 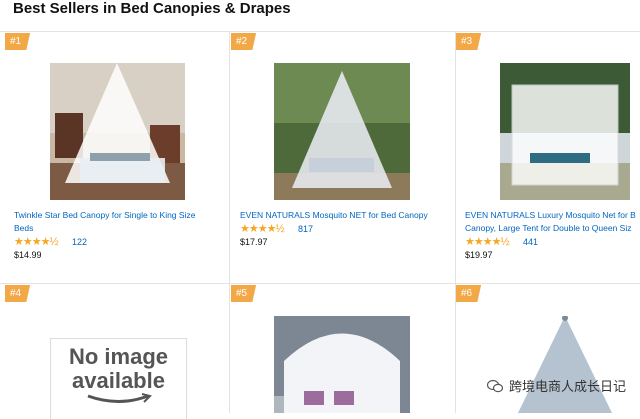 What do you see at coordinates (152, 8) in the screenshot?
I see `page-title: Best Sellers in Bed Canopies & Drapes` at bounding box center [152, 8].